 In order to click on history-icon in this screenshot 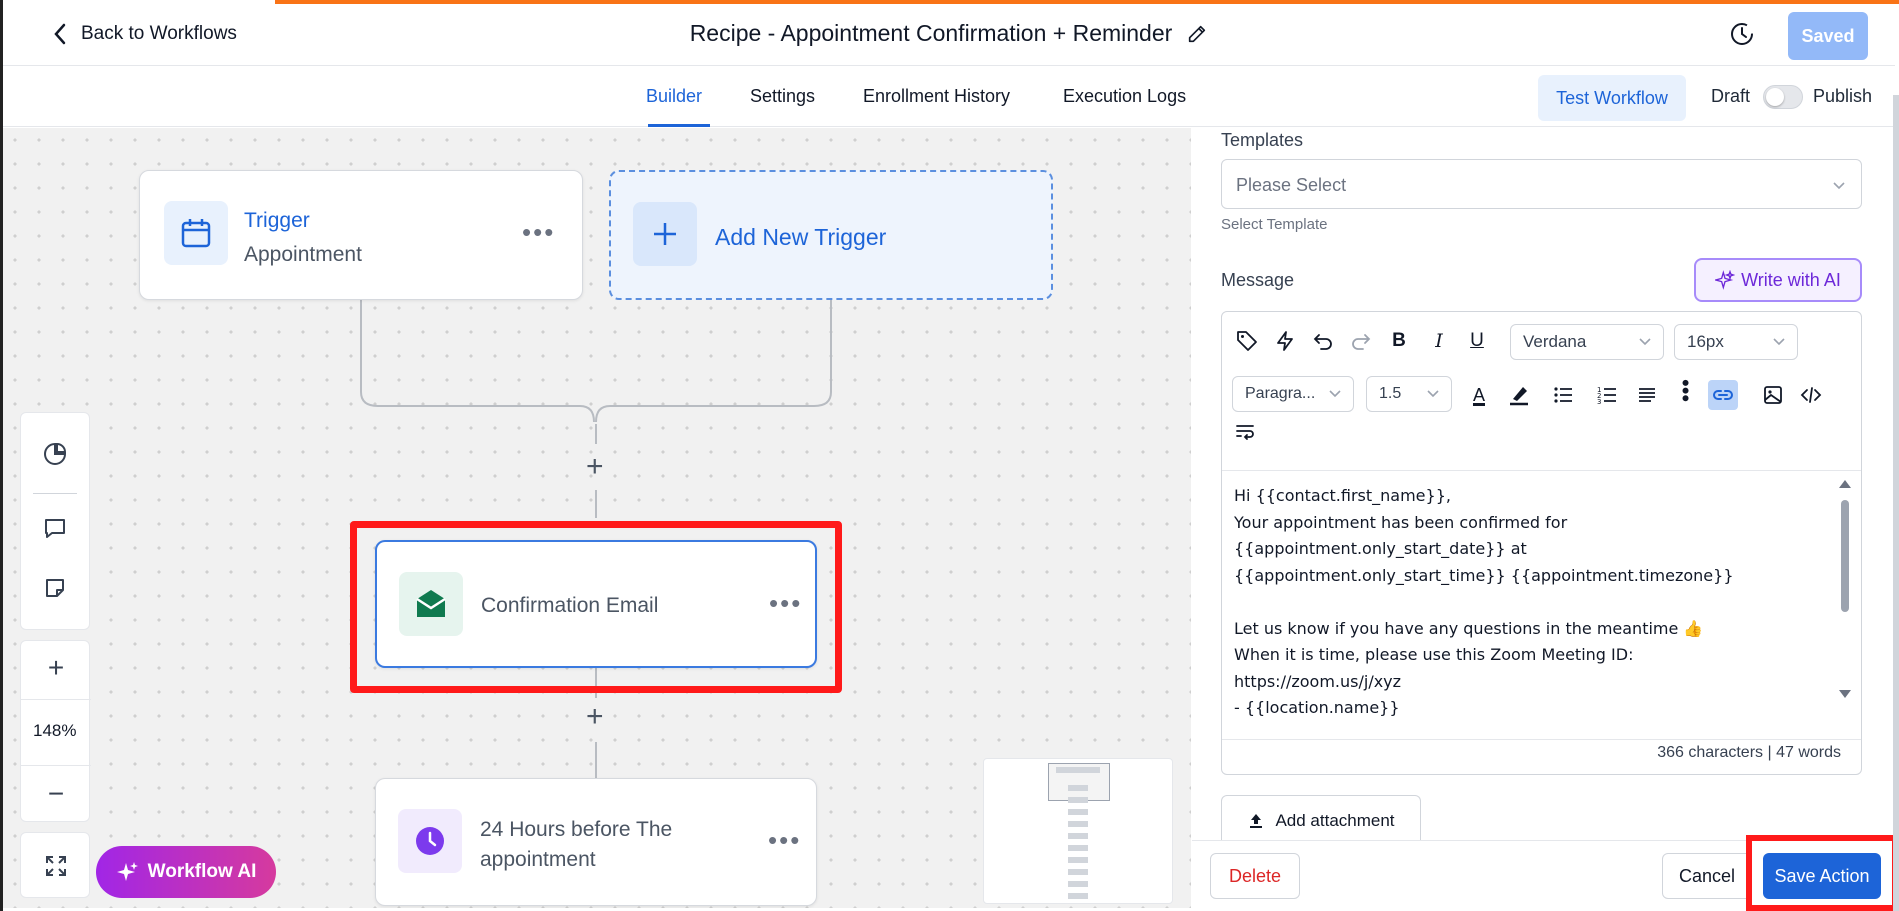, I will do `click(1742, 34)`.